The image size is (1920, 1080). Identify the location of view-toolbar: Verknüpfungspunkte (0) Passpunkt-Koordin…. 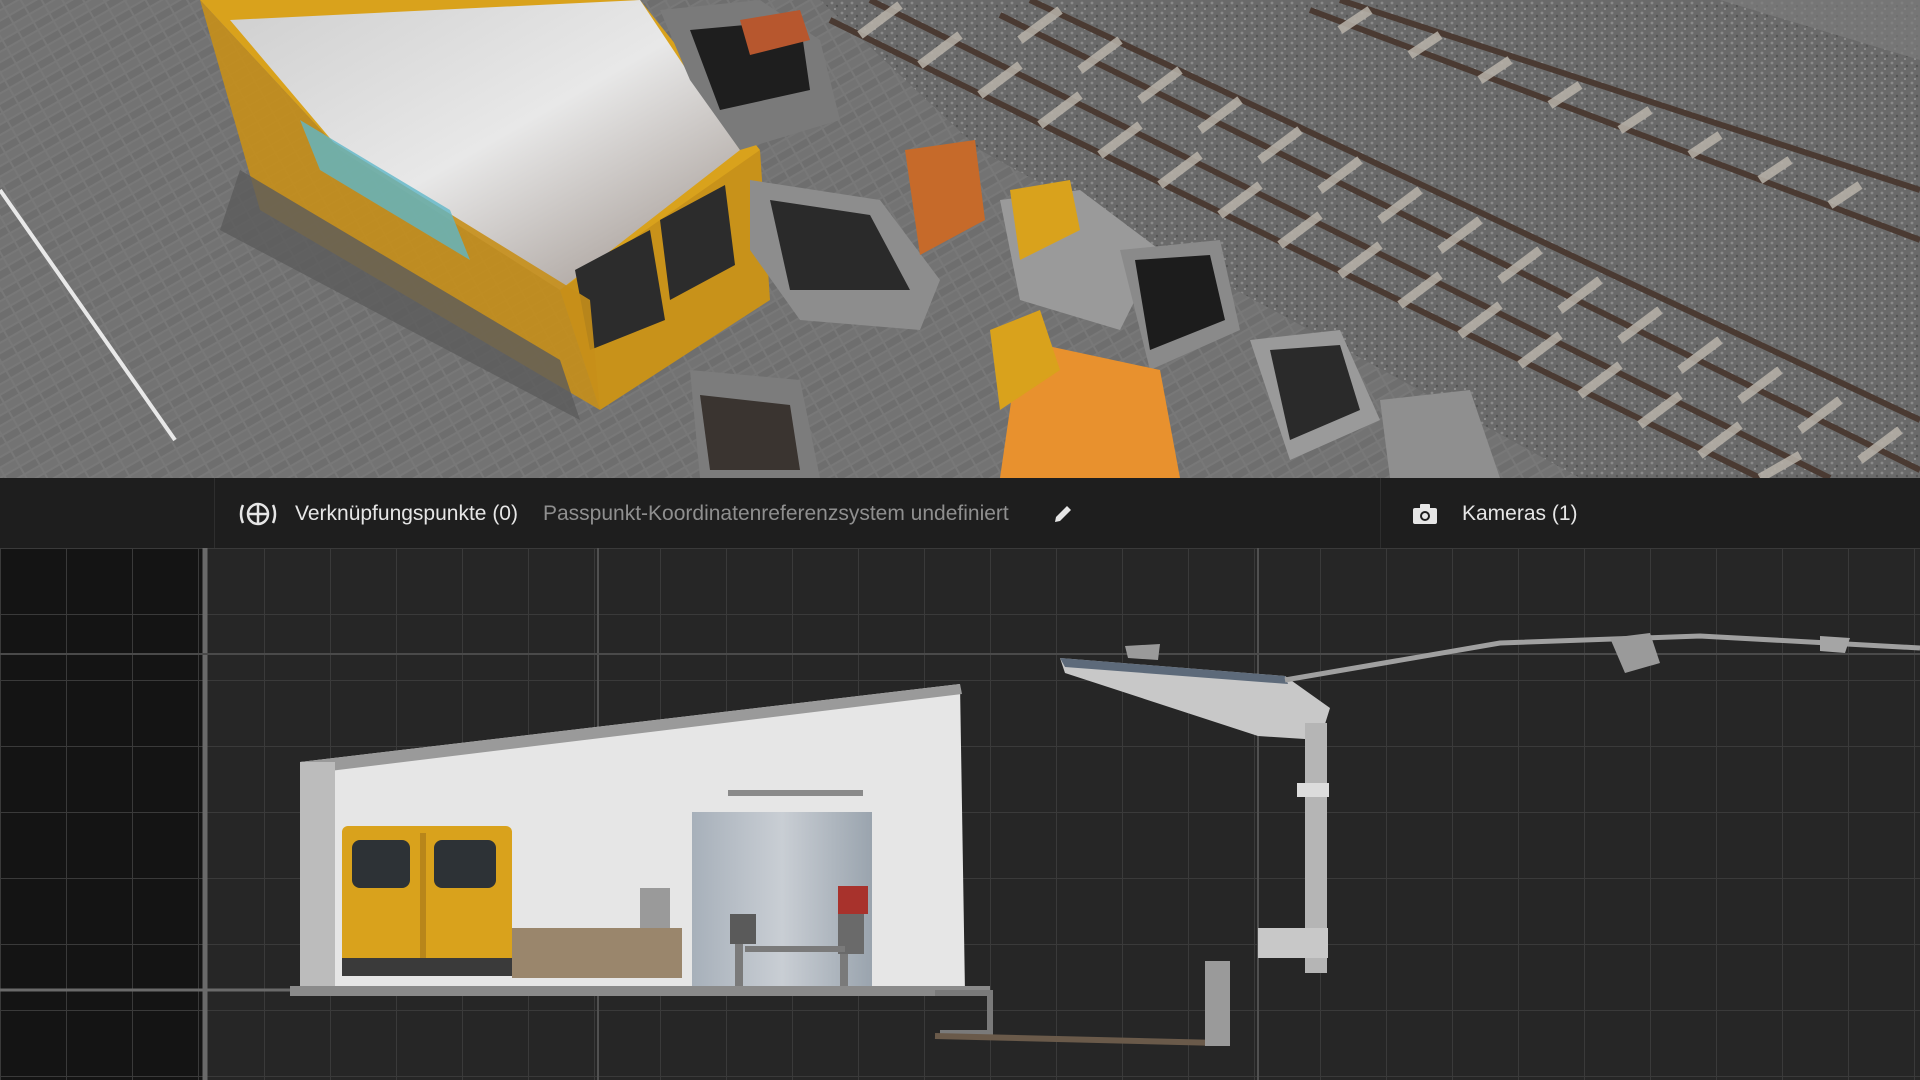
(960, 513).